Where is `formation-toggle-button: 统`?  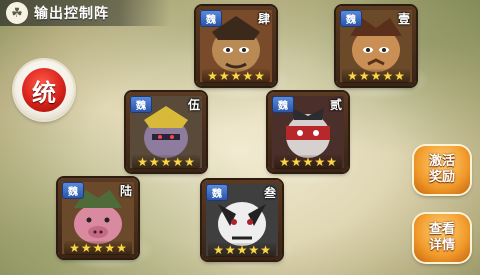 formation-toggle-button: 统 is located at coordinates (44, 90).